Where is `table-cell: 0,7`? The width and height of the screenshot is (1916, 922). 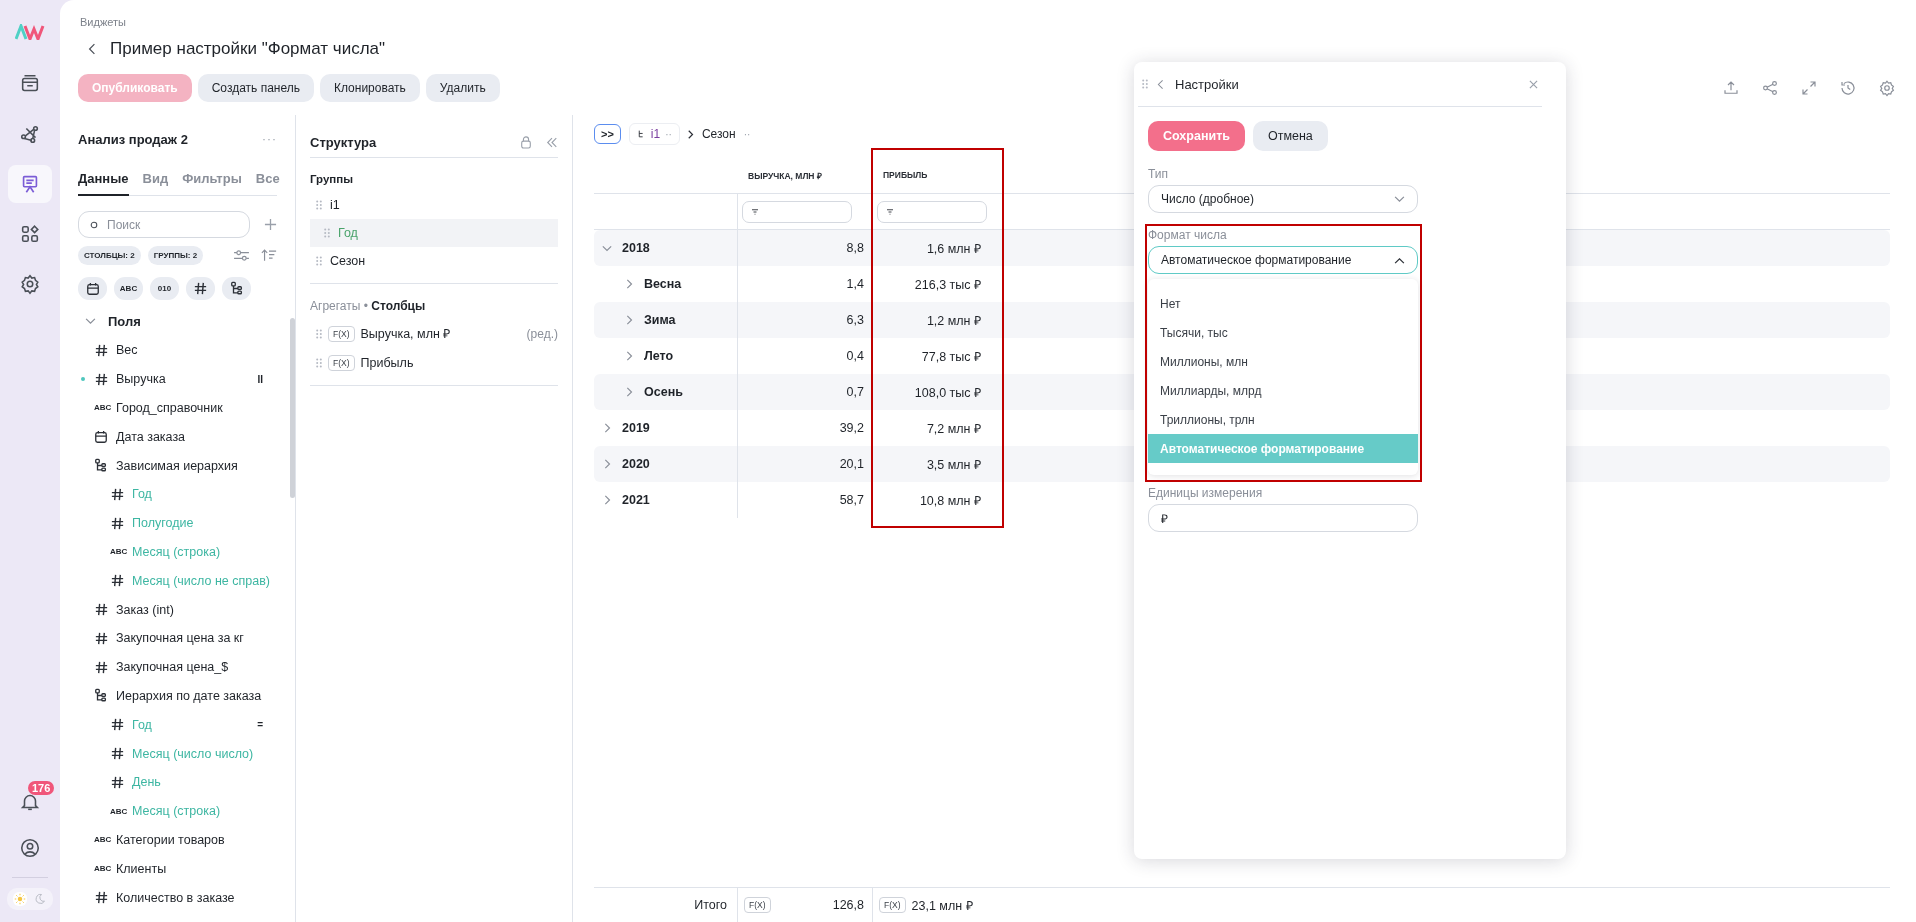
table-cell: 0,7 is located at coordinates (804, 392).